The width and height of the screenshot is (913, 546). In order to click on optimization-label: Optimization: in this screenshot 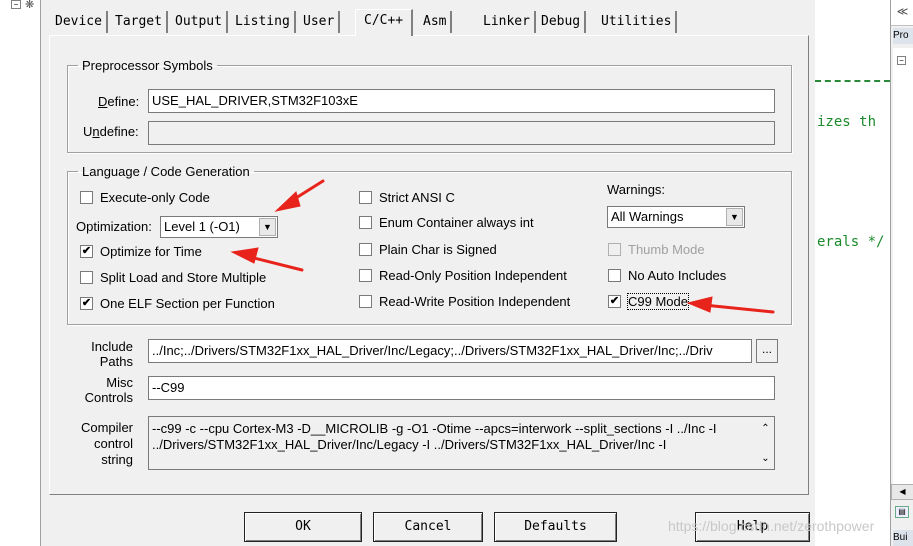, I will do `click(114, 226)`.